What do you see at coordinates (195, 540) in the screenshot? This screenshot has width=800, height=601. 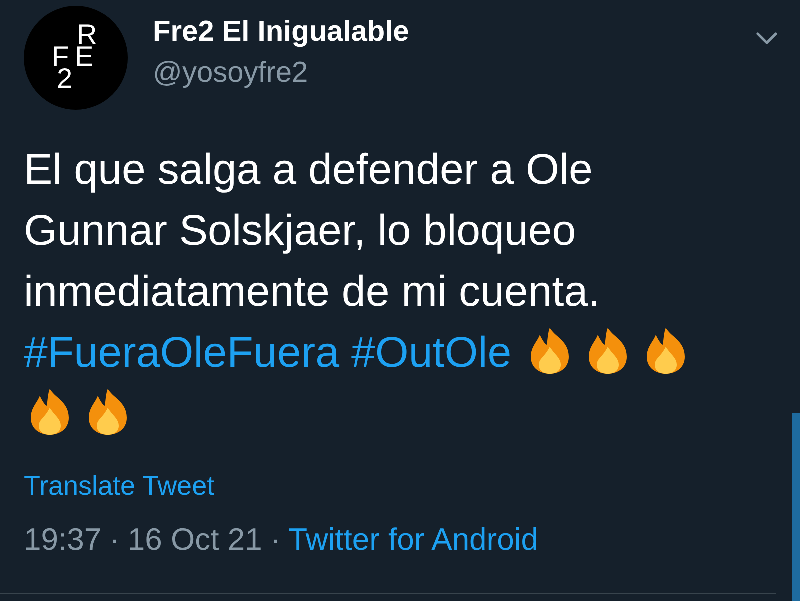 I see `tweet-date: 16 Oct 21` at bounding box center [195, 540].